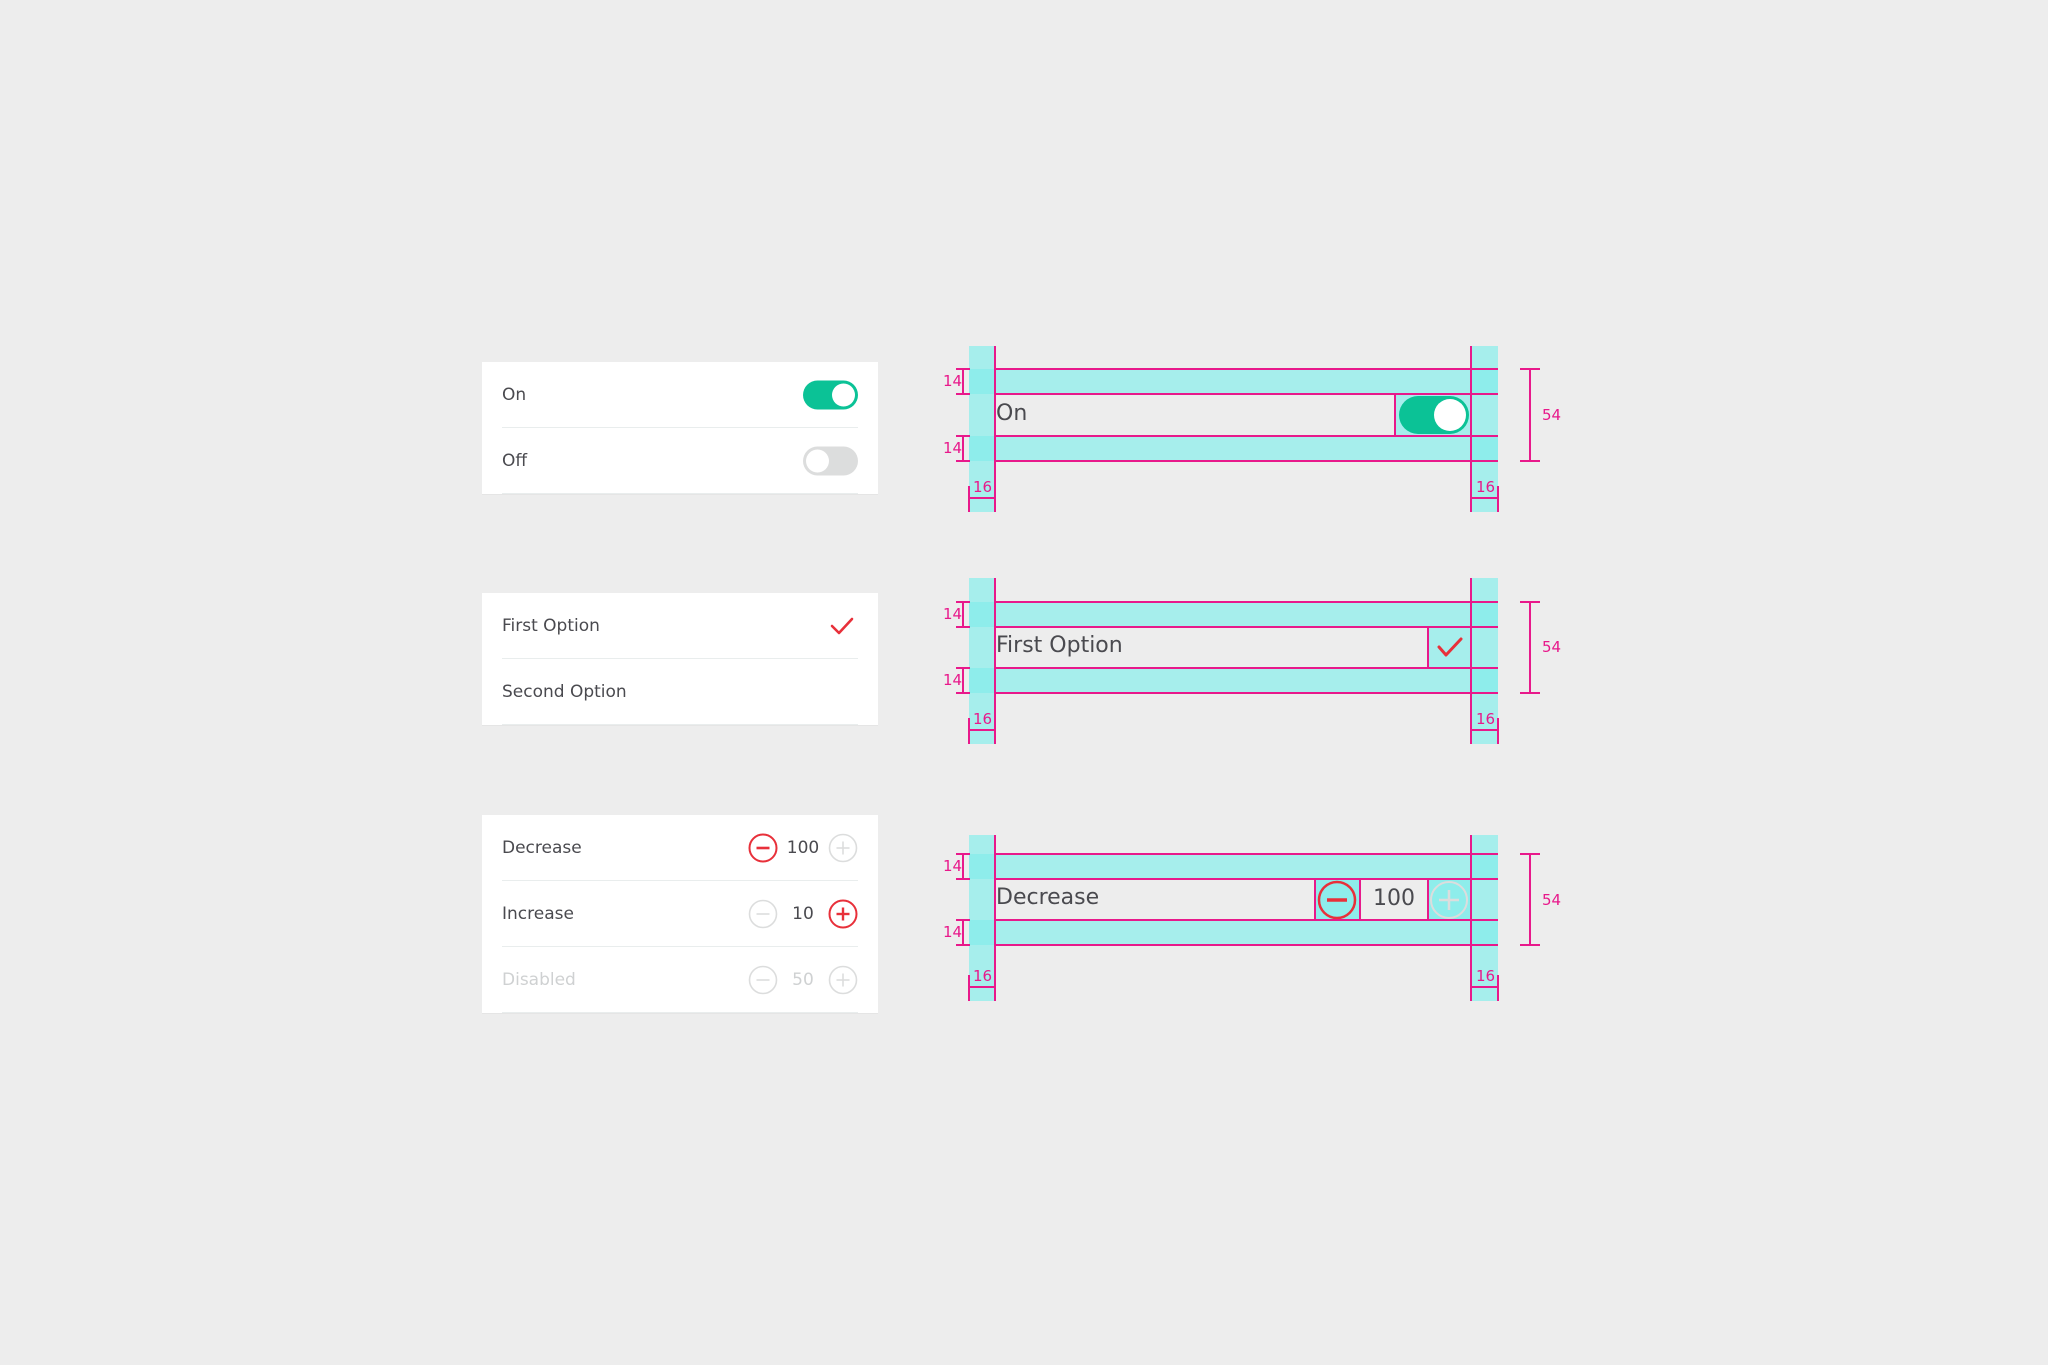 The height and width of the screenshot is (1365, 2048). Describe the element at coordinates (539, 979) in the screenshot. I see `stepper-label: Disabled` at that location.